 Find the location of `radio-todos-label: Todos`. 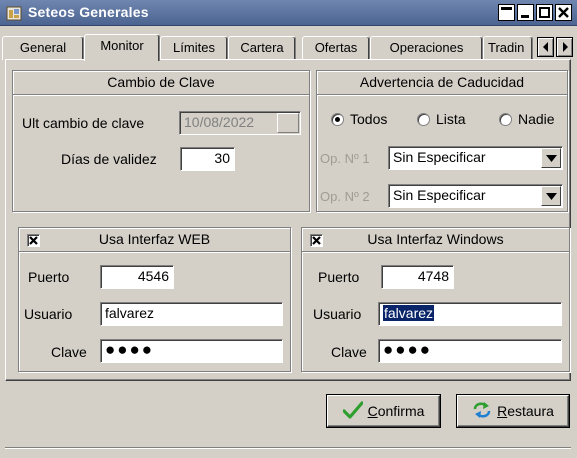

radio-todos-label: Todos is located at coordinates (368, 119).